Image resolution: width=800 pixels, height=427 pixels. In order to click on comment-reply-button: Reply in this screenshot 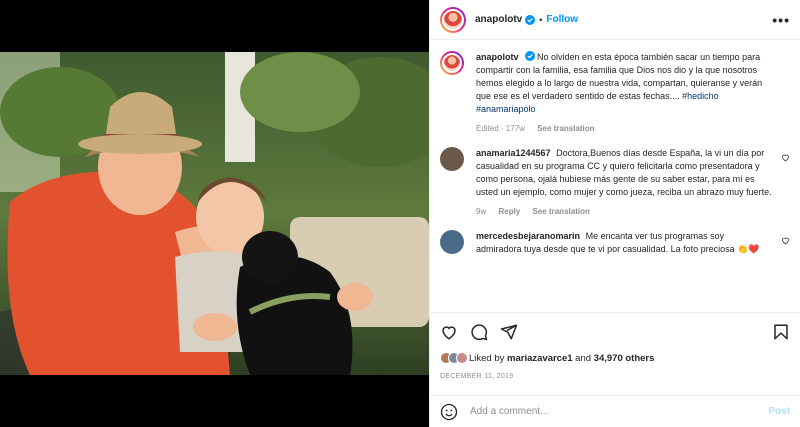, I will do `click(509, 211)`.